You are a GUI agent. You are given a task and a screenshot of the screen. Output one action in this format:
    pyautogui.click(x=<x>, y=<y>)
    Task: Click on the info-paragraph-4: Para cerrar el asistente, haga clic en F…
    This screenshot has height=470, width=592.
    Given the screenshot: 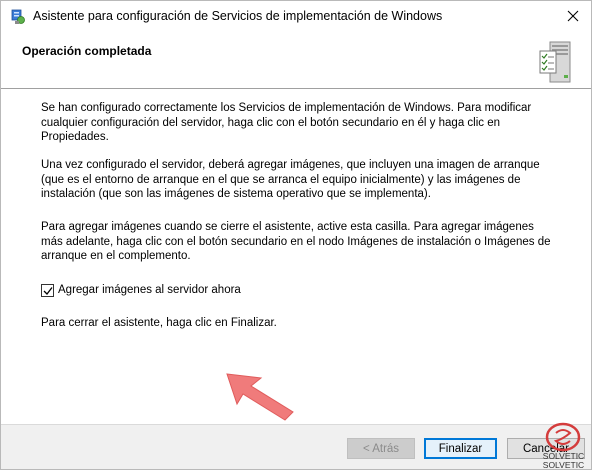 What is the action you would take?
    pyautogui.click(x=159, y=323)
    